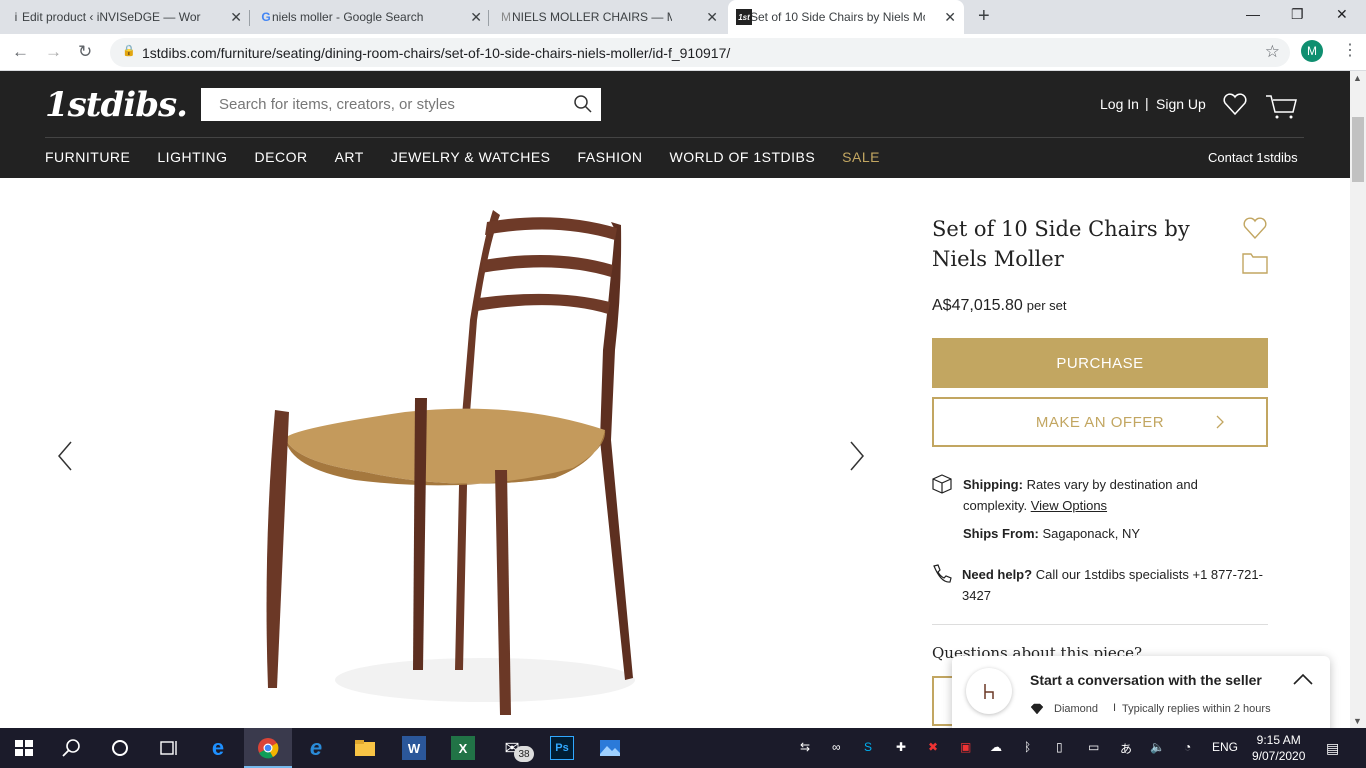 The image size is (1366, 768). Describe the element at coordinates (984, 16) in the screenshot. I see `new-tab-button: +` at that location.